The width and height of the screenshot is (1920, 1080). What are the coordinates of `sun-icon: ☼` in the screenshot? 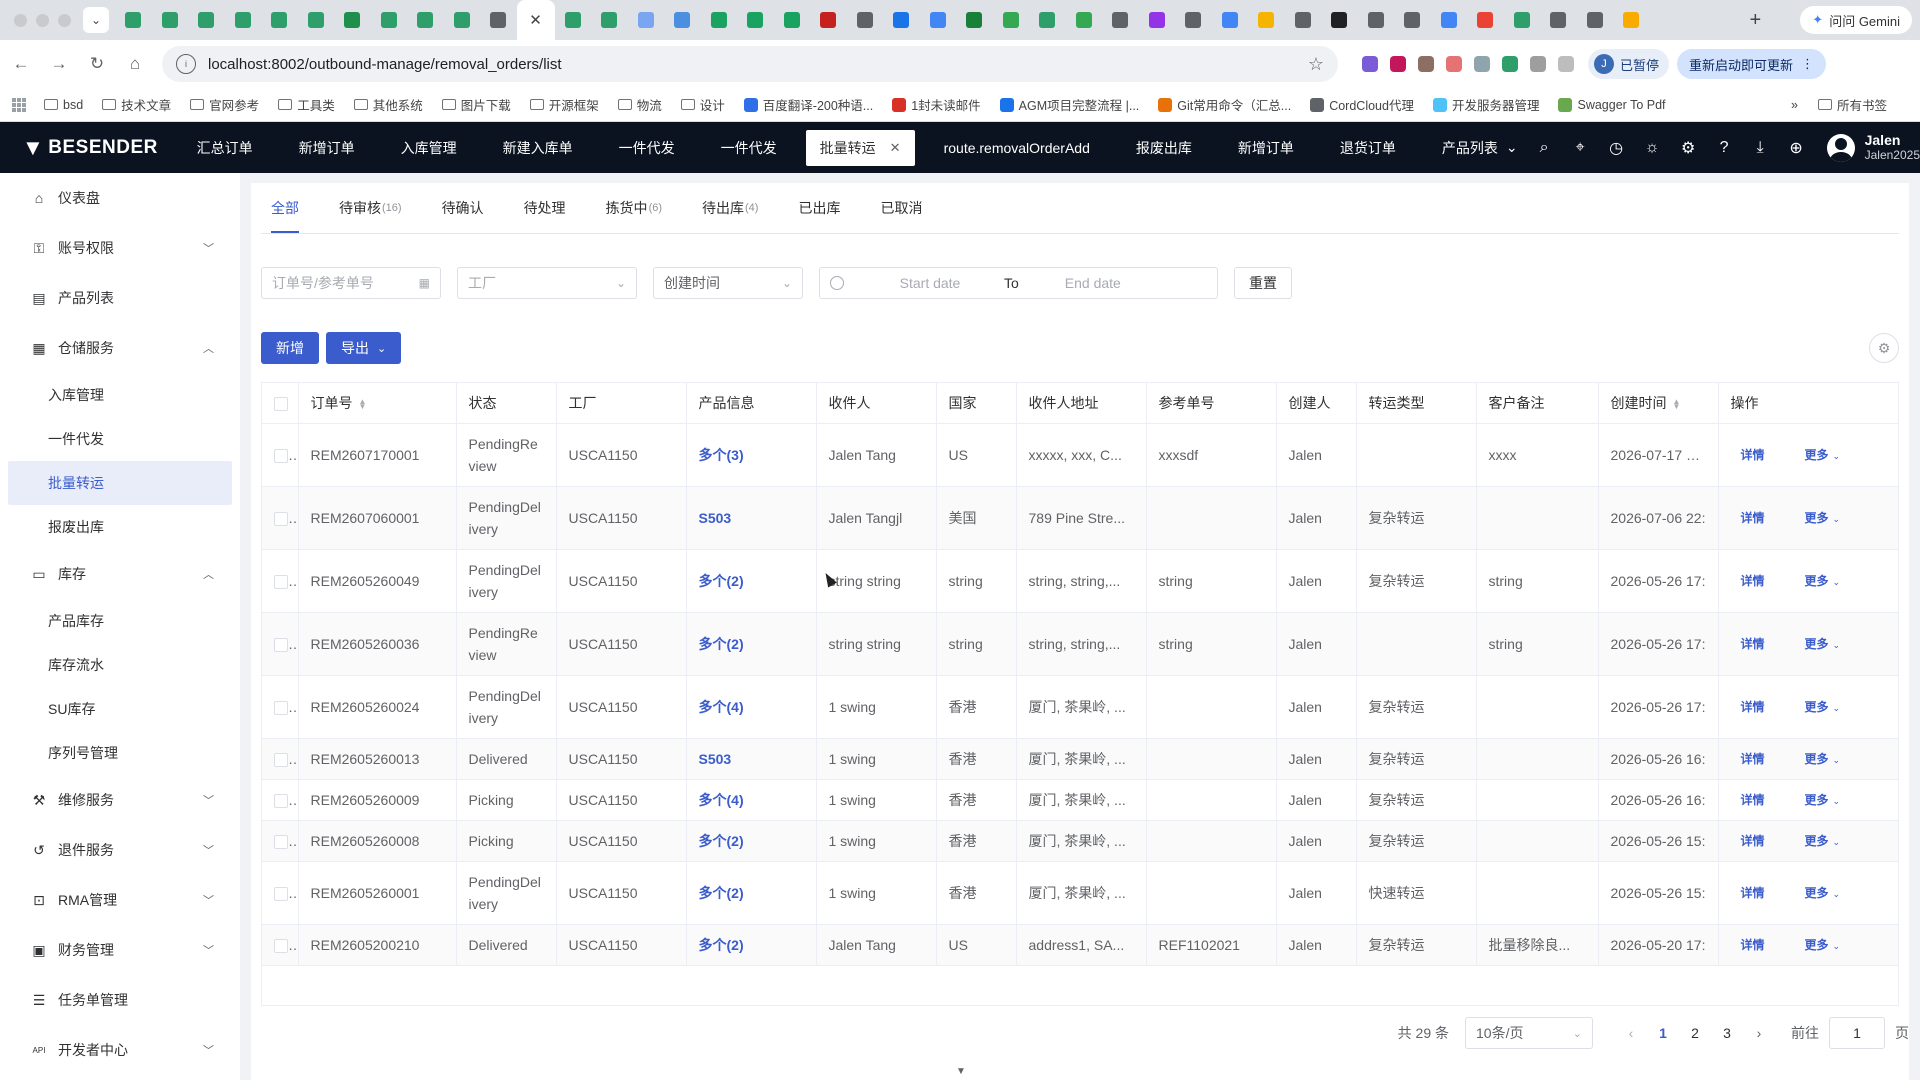 It's located at (1652, 148).